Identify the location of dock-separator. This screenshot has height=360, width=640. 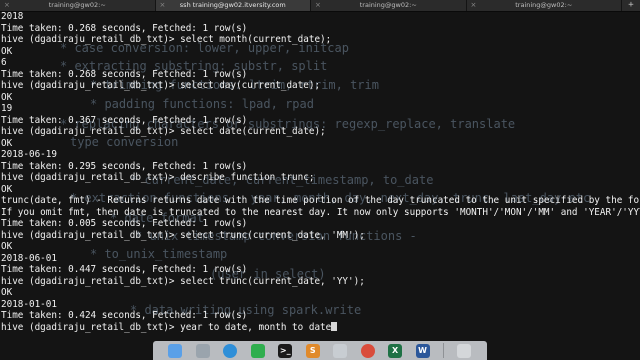
(443, 350).